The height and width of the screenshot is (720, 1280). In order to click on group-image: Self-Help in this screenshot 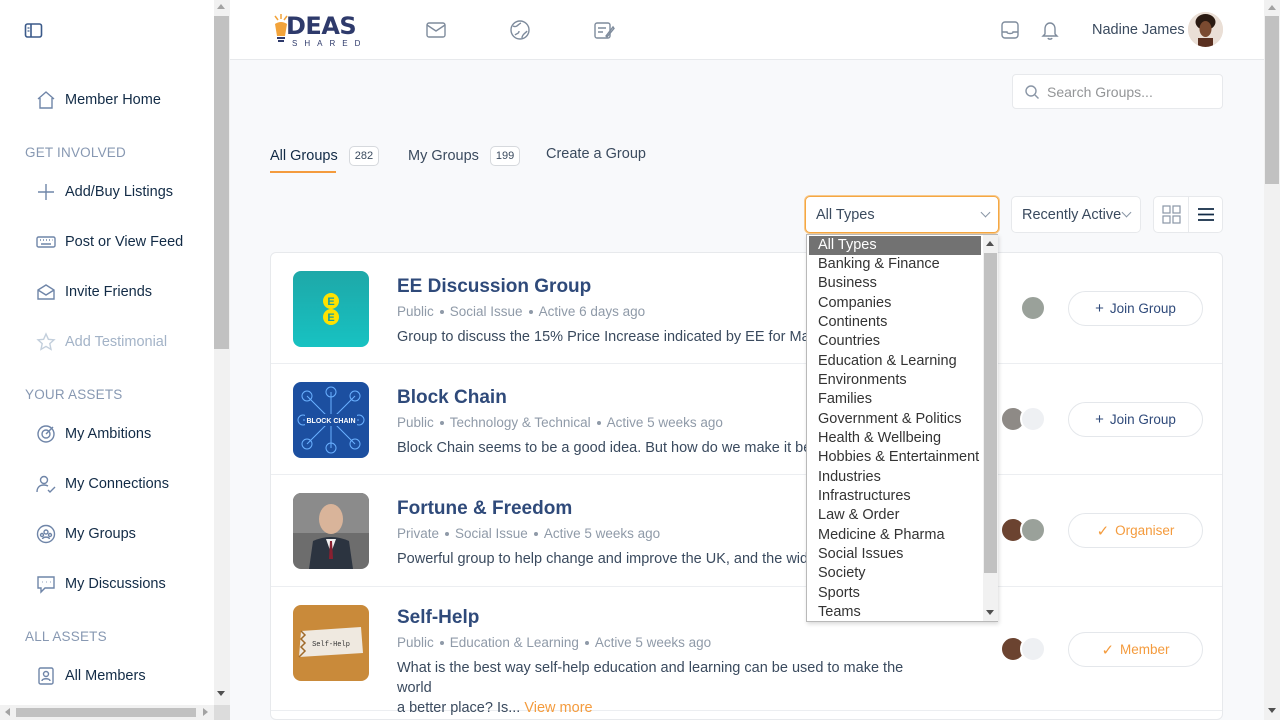, I will do `click(331, 643)`.